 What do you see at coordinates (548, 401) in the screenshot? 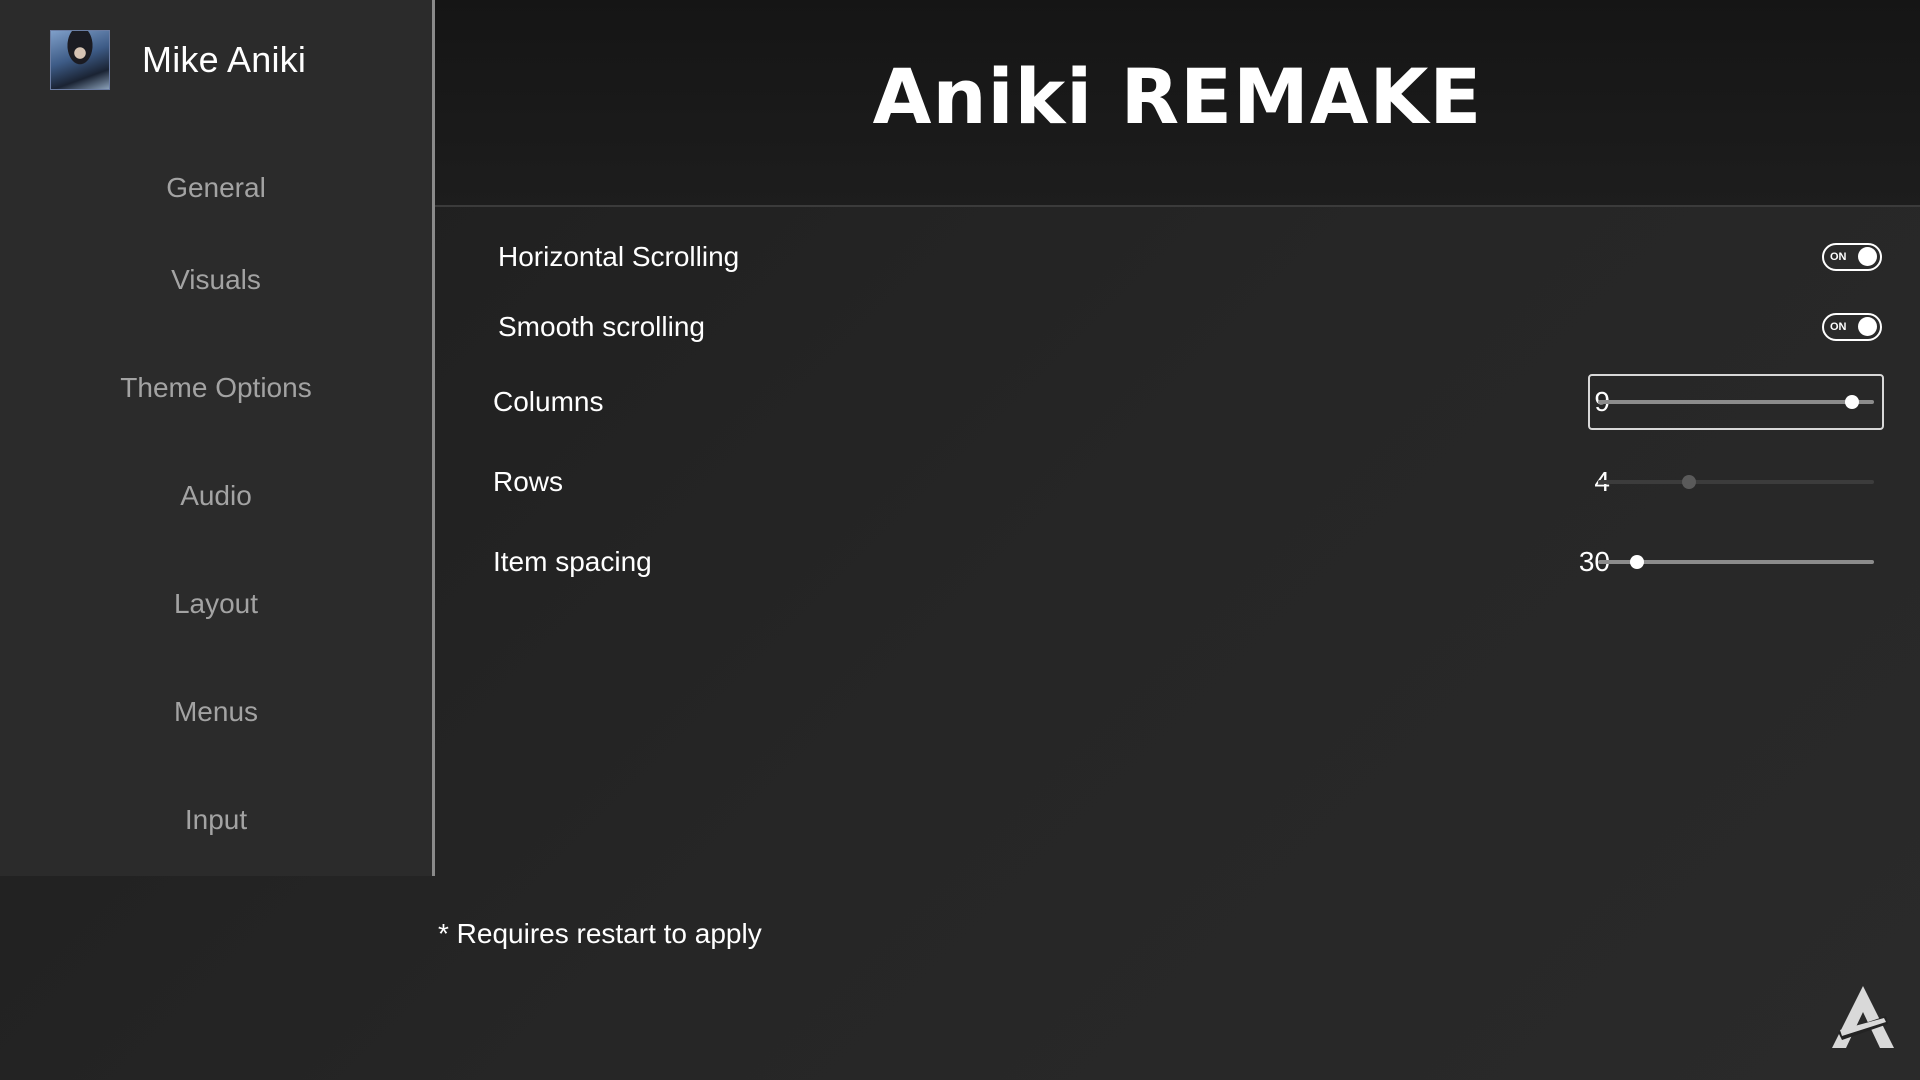
I see `setting-label: Columns` at bounding box center [548, 401].